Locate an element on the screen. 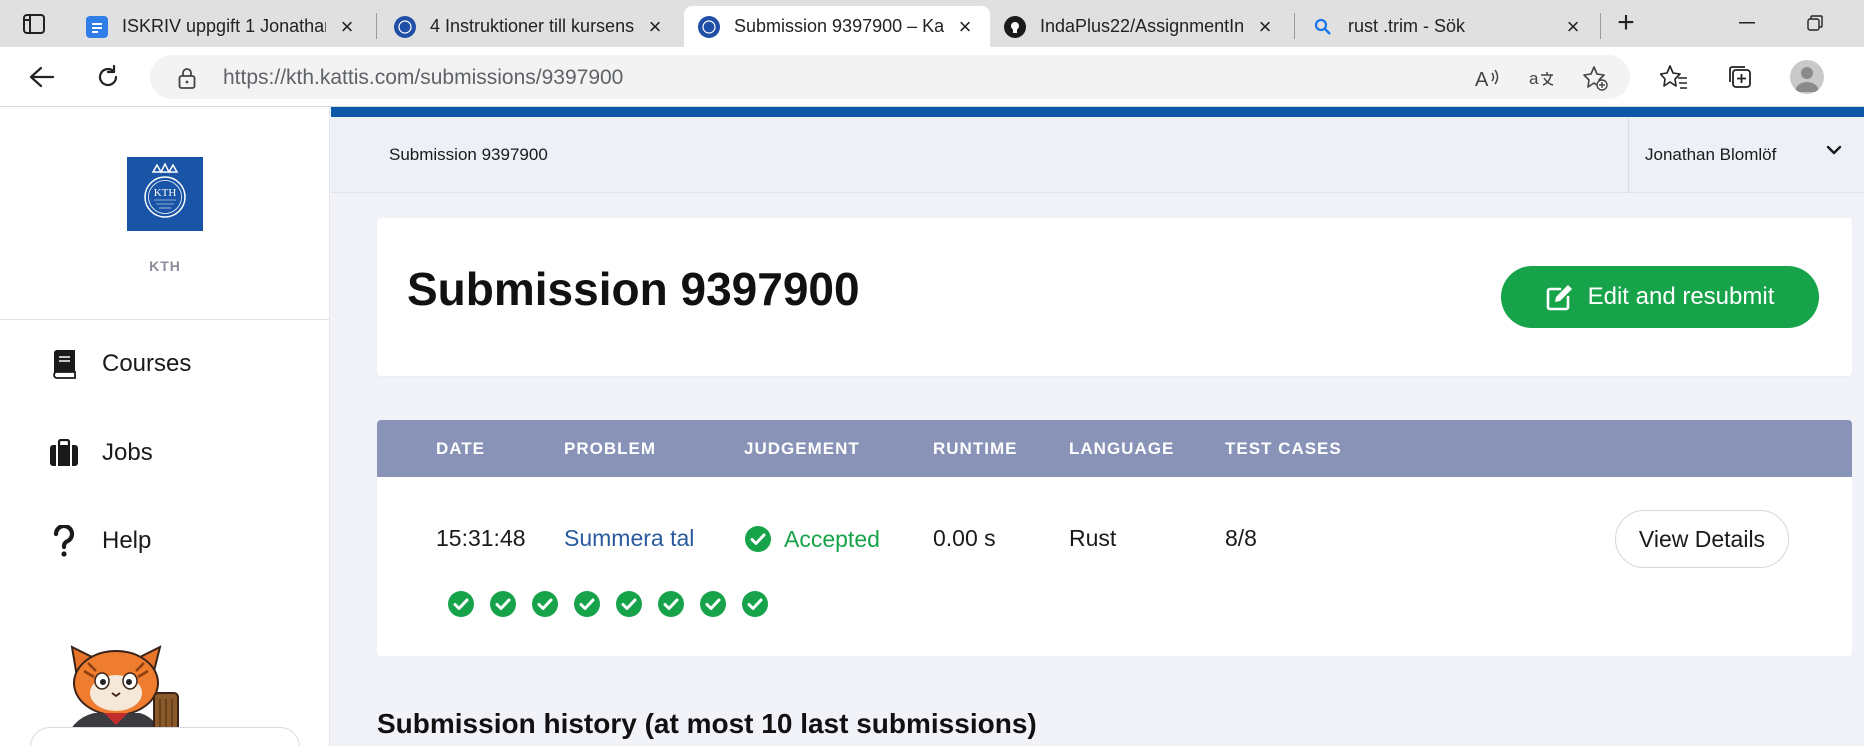 This screenshot has height=746, width=1864. sidebar-divider is located at coordinates (165, 319).